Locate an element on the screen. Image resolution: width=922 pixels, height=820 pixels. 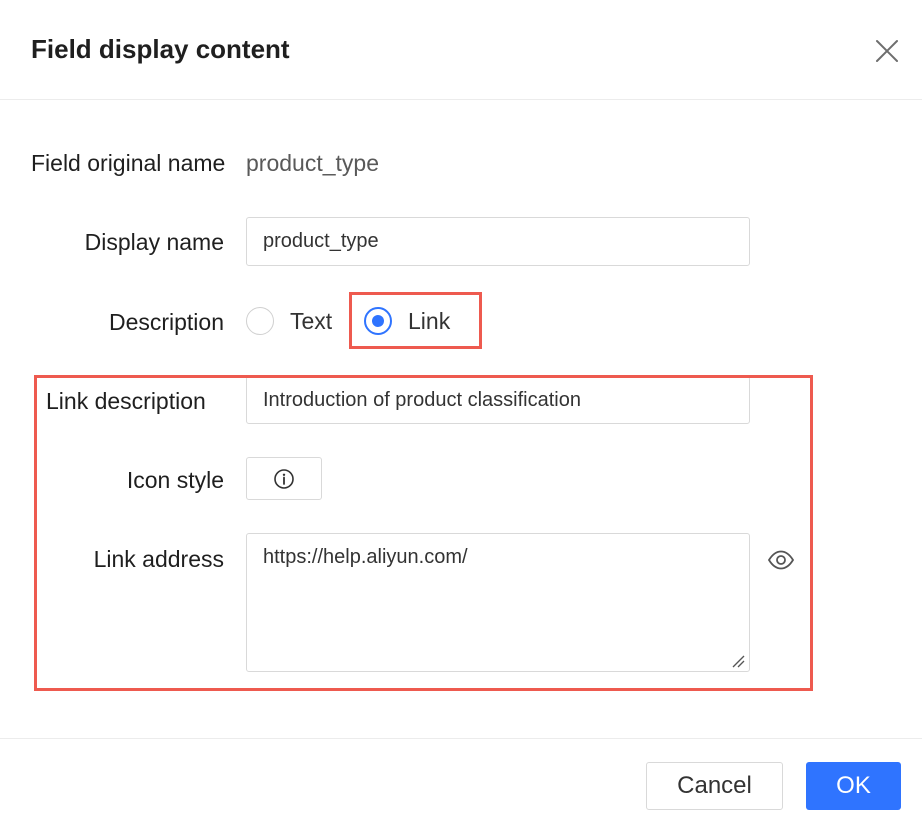
close-icon is located at coordinates (887, 51).